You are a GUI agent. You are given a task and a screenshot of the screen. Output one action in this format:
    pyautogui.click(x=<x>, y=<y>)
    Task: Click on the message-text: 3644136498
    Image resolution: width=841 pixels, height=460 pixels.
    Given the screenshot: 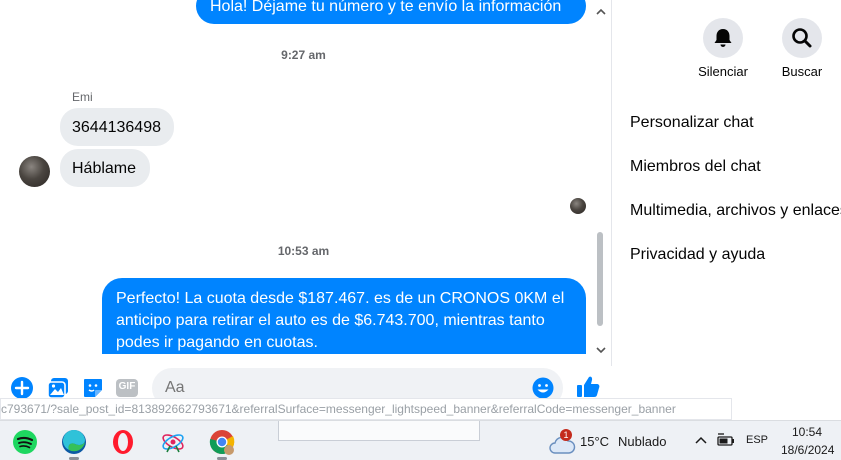 What is the action you would take?
    pyautogui.click(x=116, y=127)
    